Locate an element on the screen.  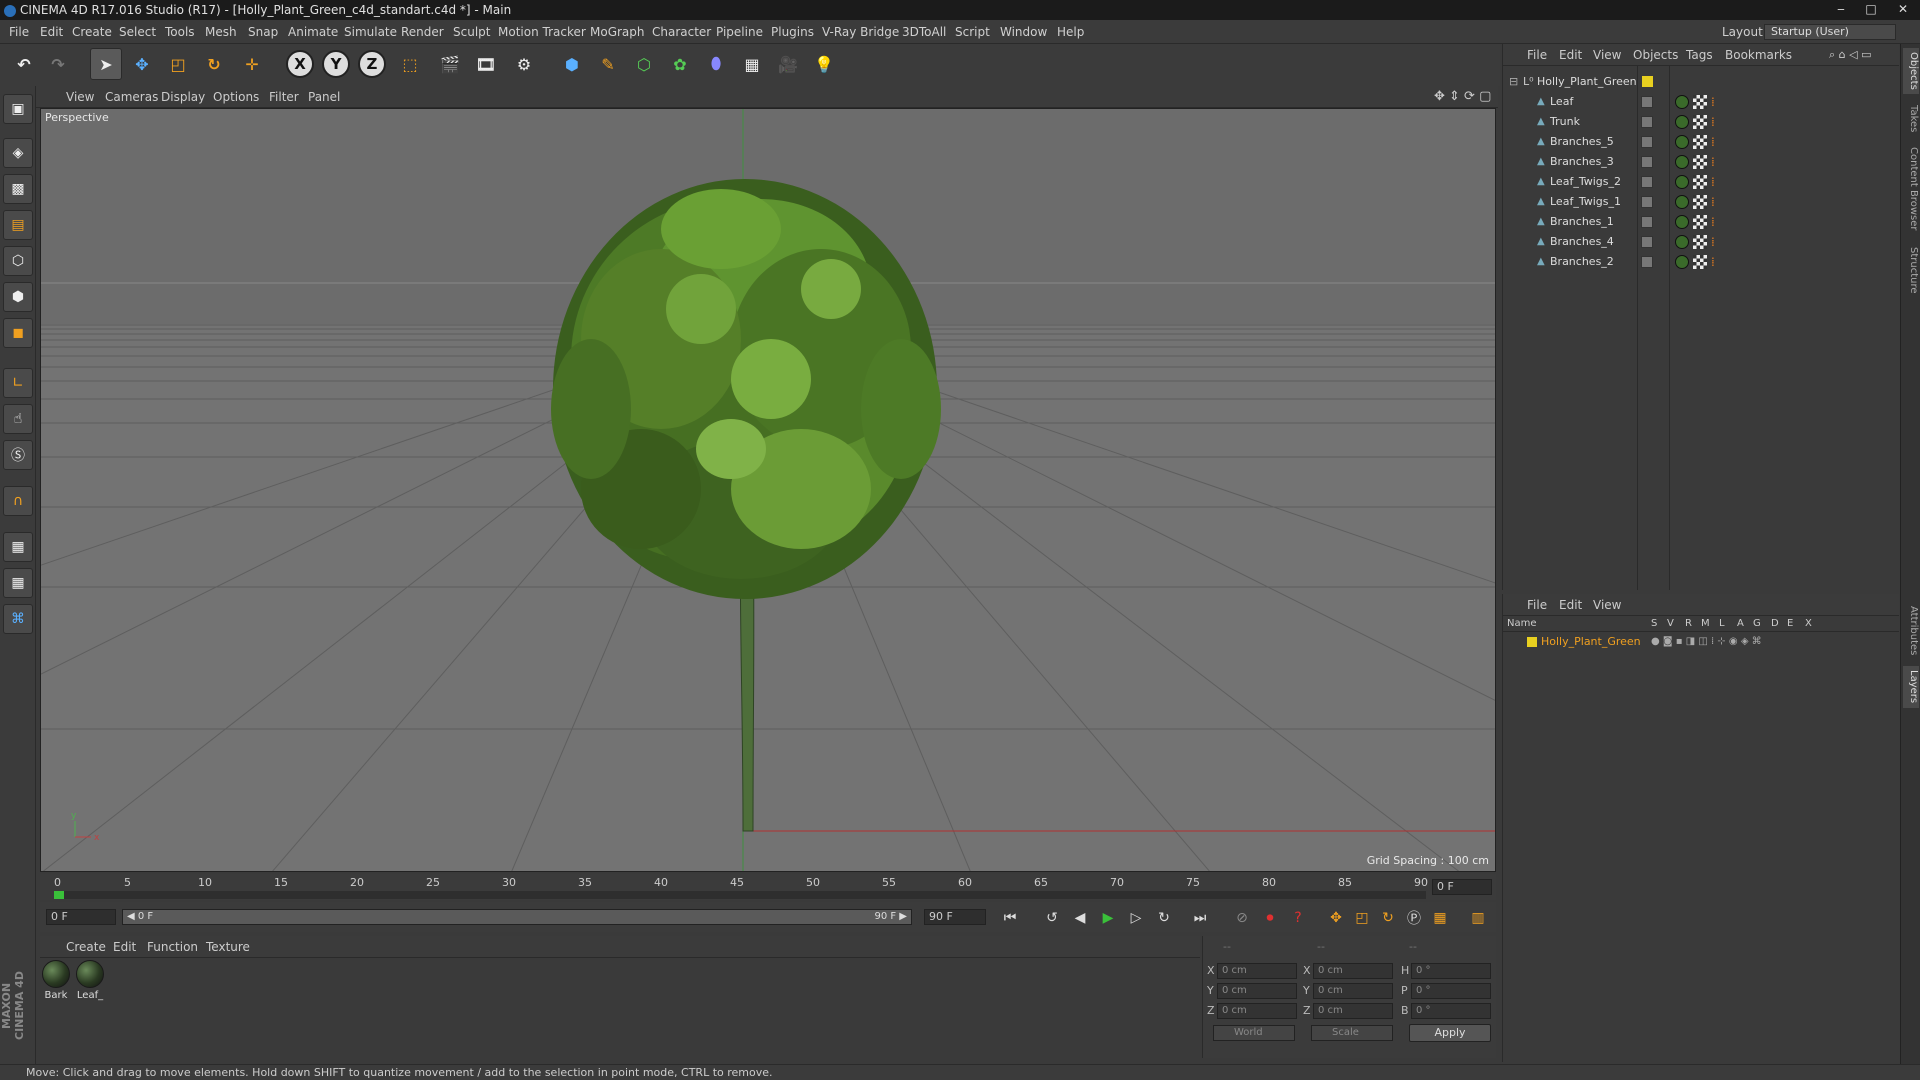
undo-icon: ↶ is located at coordinates (24, 64).